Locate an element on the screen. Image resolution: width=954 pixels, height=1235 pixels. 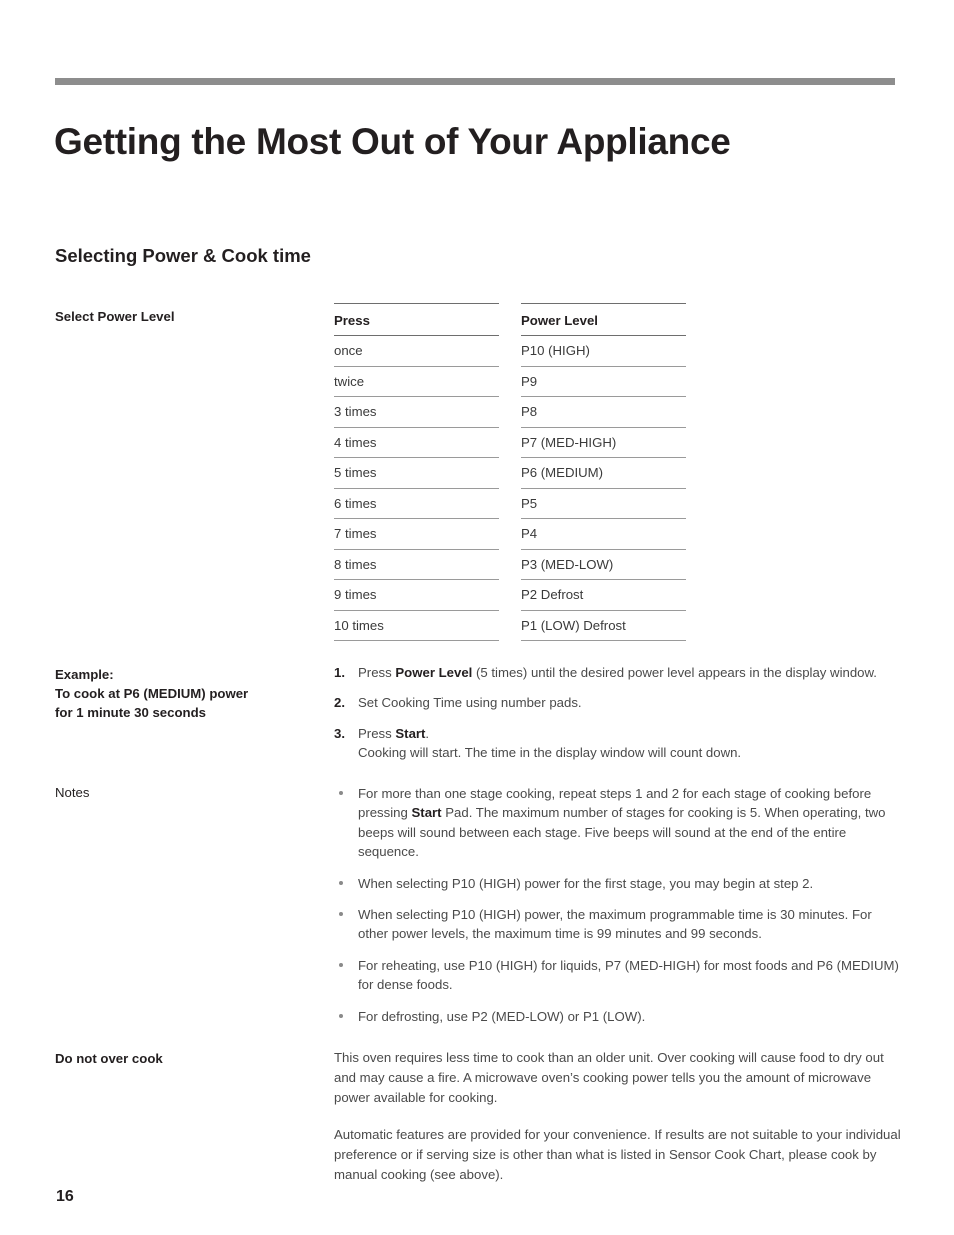
table-row: P6 (MEDIUM) is located at coordinates (603, 473).